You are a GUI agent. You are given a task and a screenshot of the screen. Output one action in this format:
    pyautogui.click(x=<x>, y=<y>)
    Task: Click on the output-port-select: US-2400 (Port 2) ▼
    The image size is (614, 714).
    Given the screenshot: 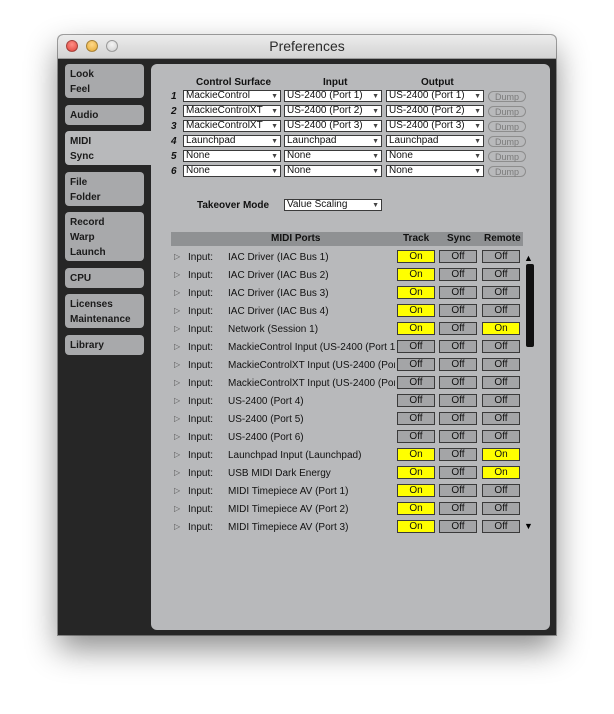 What is the action you would take?
    pyautogui.click(x=435, y=111)
    